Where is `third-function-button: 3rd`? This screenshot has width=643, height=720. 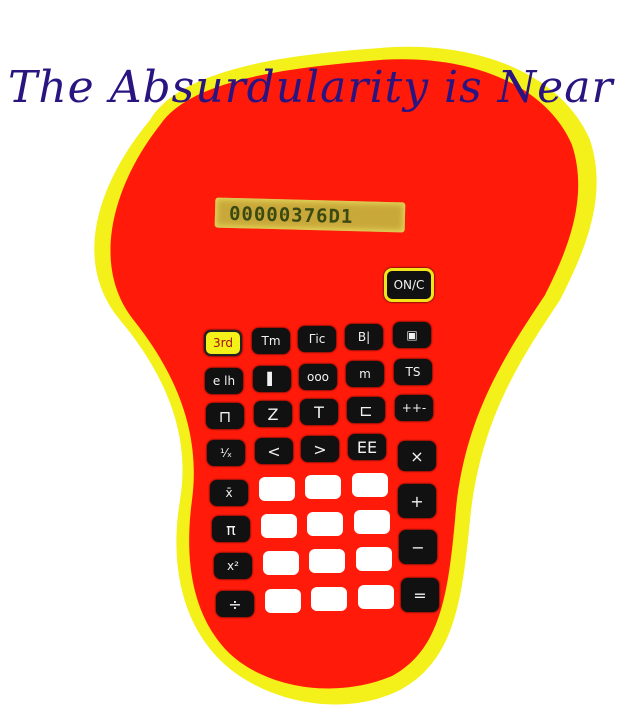 third-function-button: 3rd is located at coordinates (223, 343).